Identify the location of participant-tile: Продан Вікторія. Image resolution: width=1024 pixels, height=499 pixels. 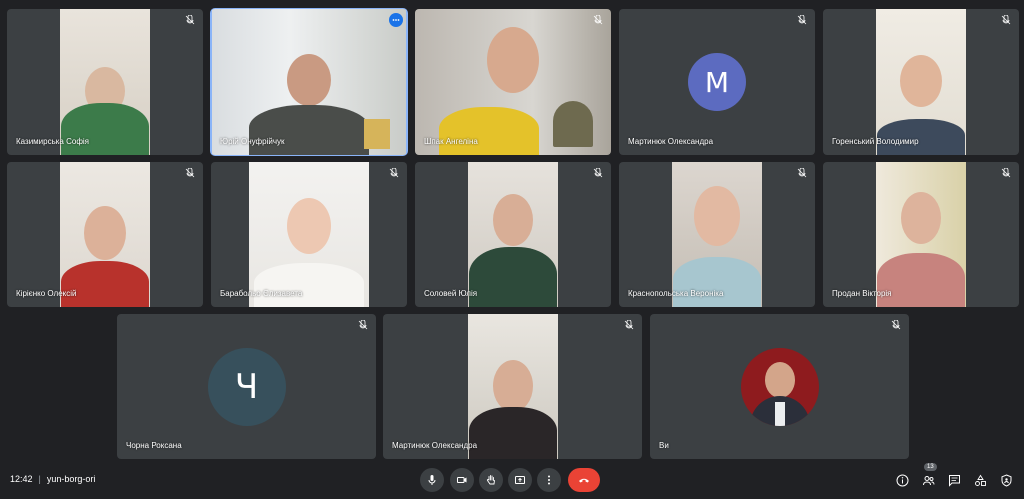
(921, 234).